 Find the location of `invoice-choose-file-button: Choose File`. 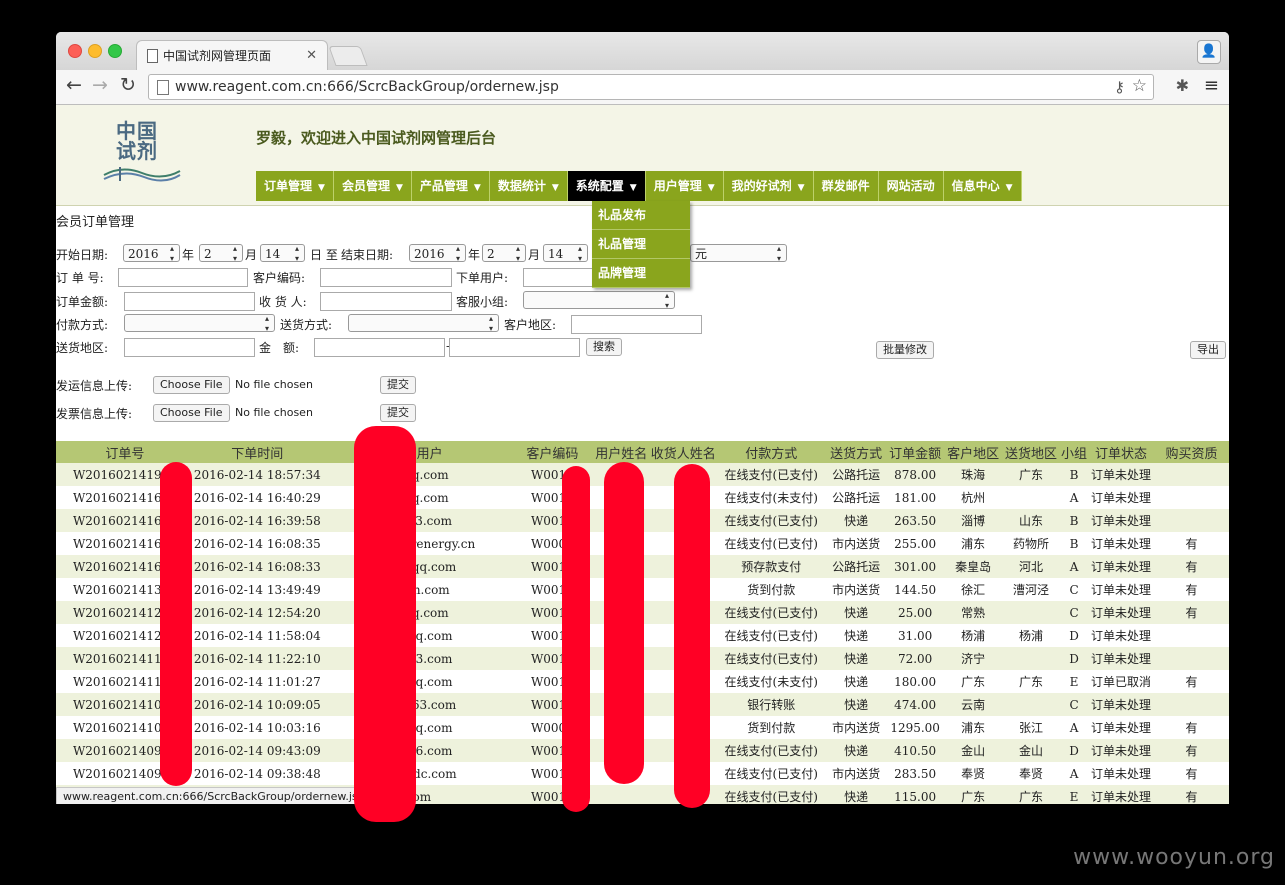

invoice-choose-file-button: Choose File is located at coordinates (191, 413).